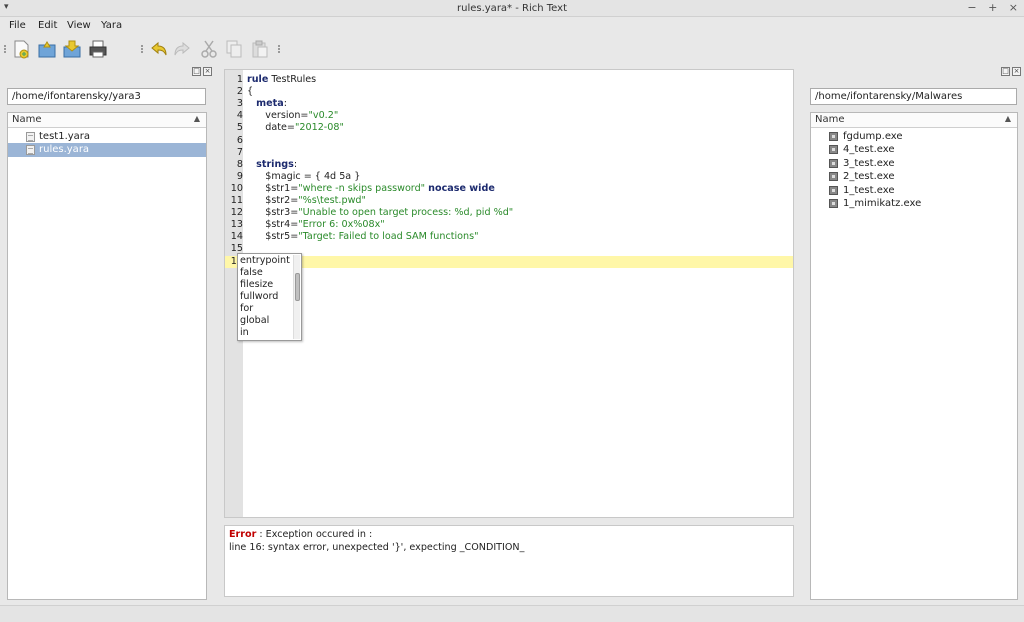 This screenshot has width=1024, height=622. What do you see at coordinates (319, 128) in the screenshot?
I see `string-token: "2012-08"` at bounding box center [319, 128].